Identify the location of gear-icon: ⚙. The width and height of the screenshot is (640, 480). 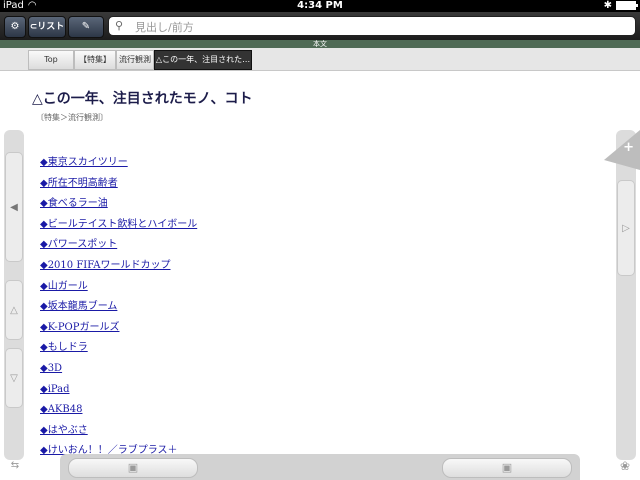
(15, 26).